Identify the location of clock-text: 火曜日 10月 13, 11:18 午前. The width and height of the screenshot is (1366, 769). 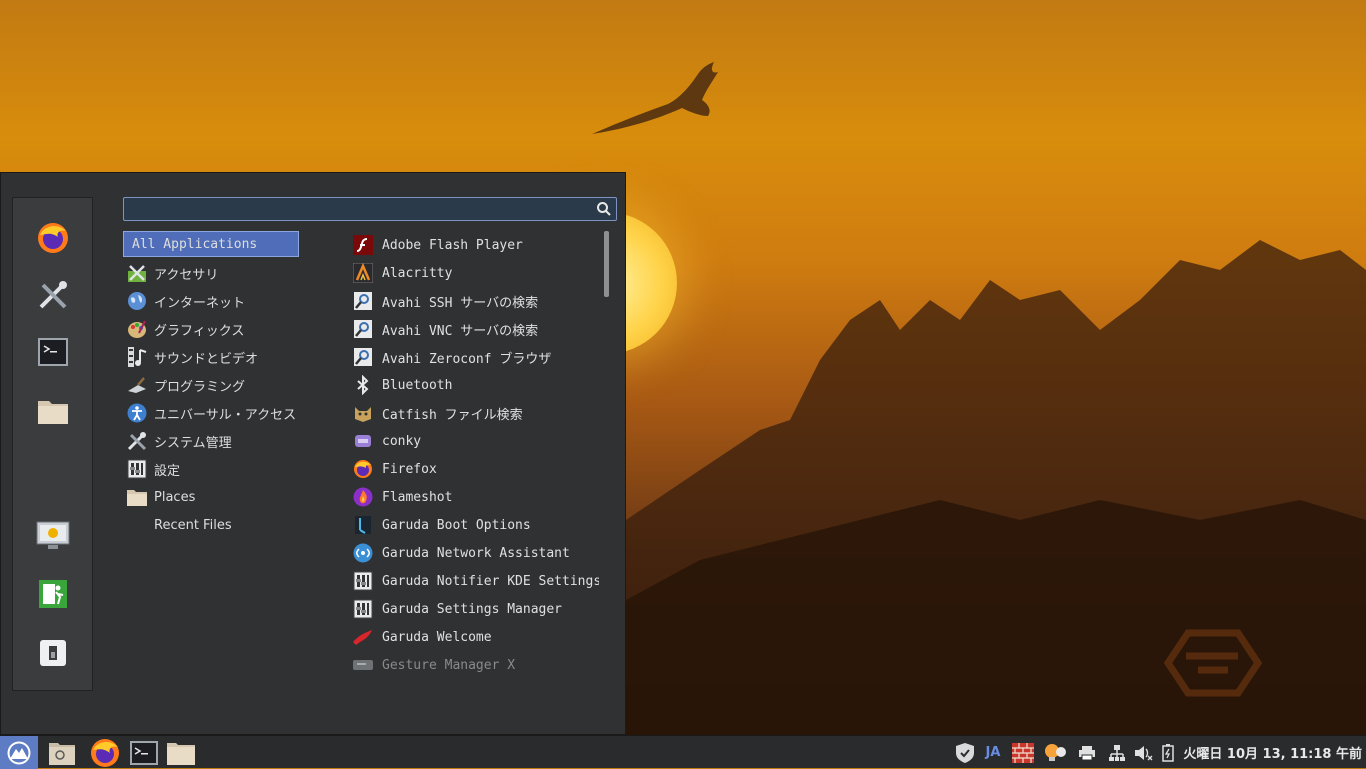
(1272, 754).